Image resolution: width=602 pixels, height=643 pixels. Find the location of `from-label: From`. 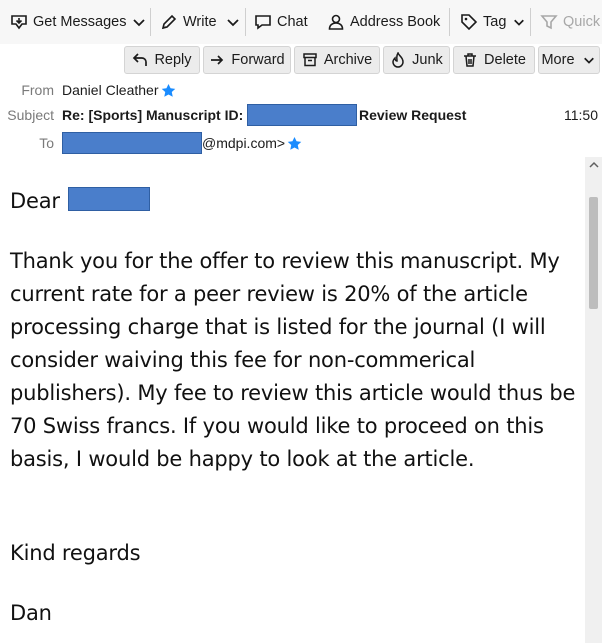

from-label: From is located at coordinates (37, 90).